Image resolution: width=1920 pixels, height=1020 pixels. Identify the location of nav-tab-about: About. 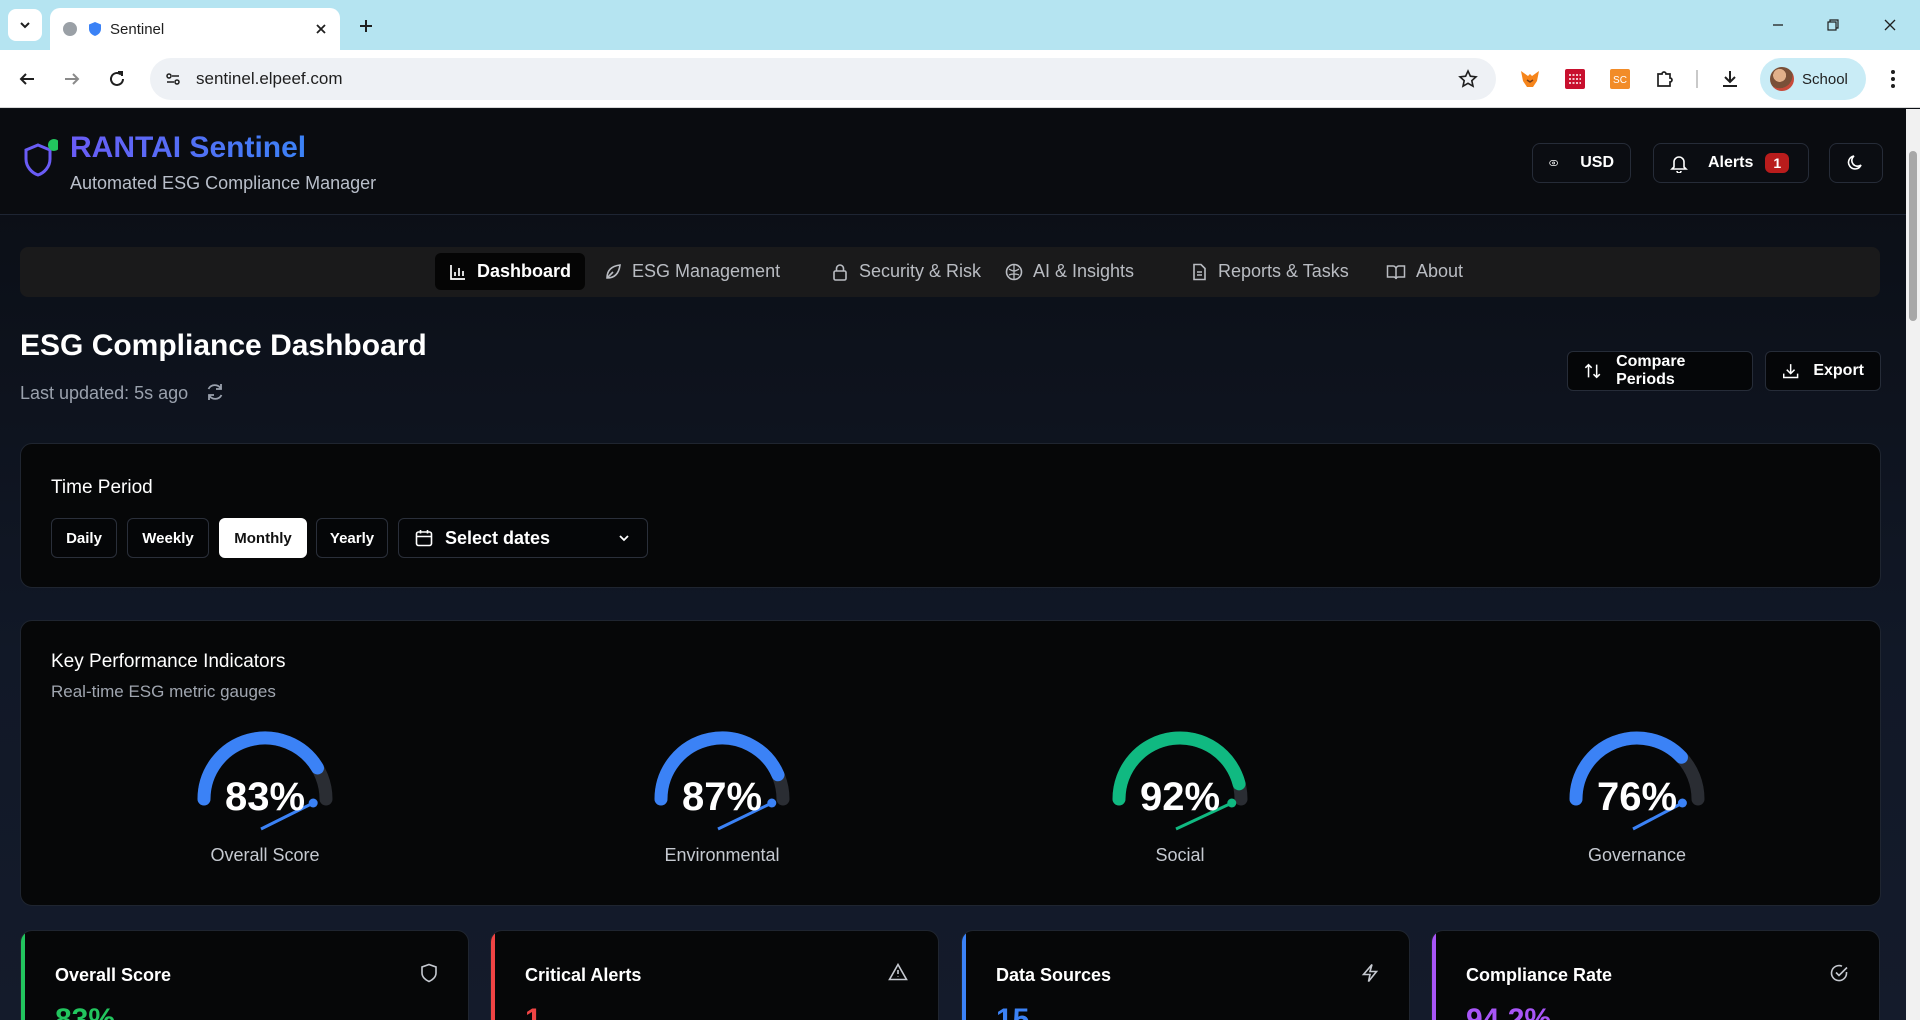
(1424, 271).